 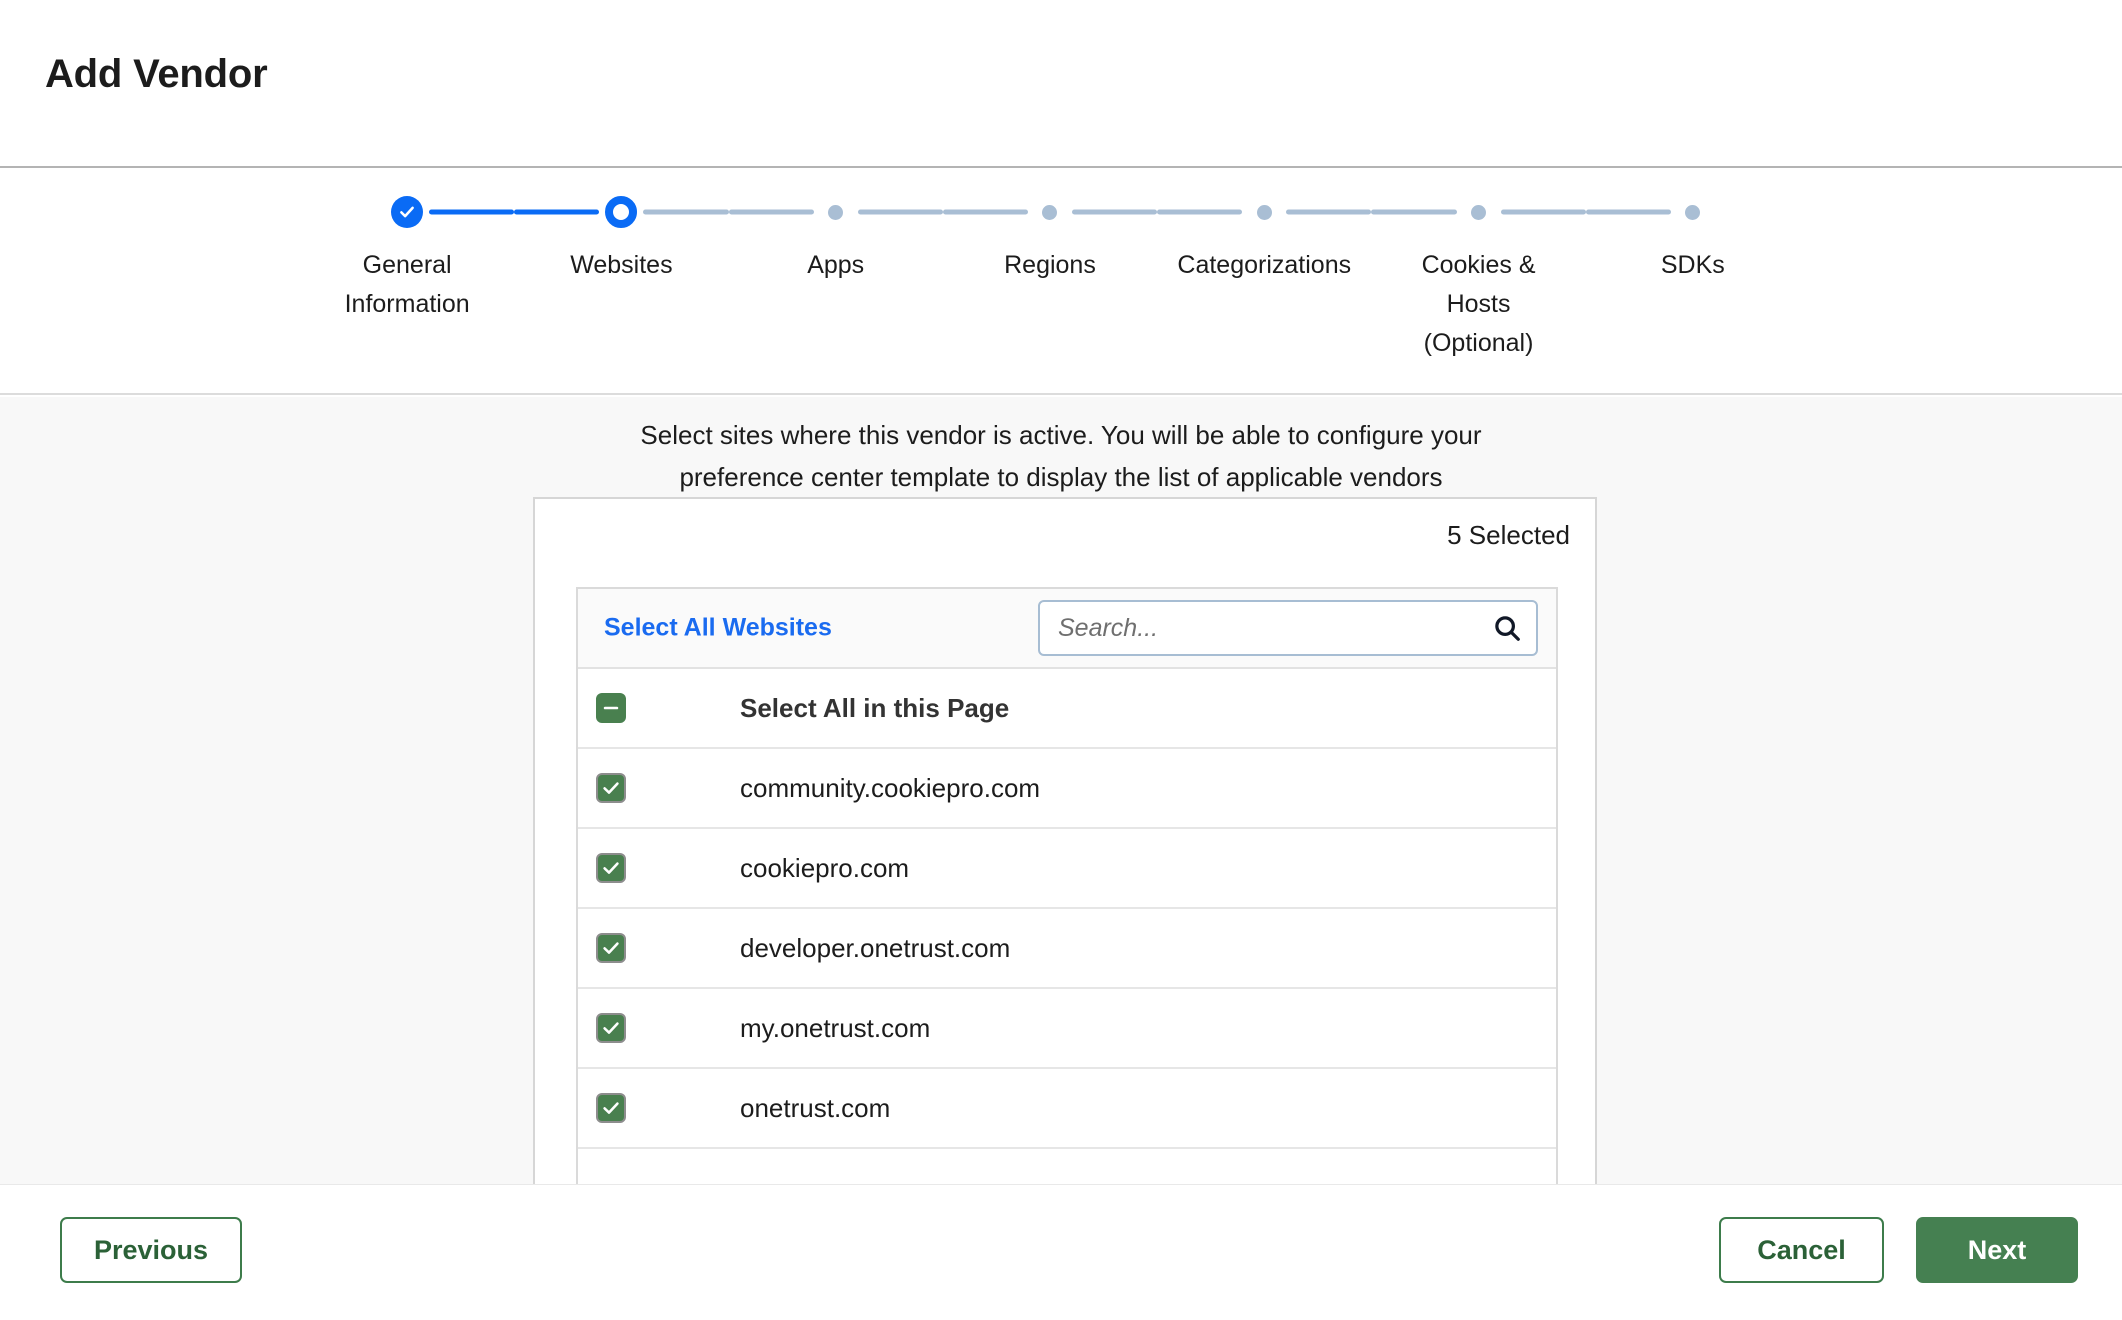 What do you see at coordinates (621, 265) in the screenshot?
I see `stepper-step-label: Websites` at bounding box center [621, 265].